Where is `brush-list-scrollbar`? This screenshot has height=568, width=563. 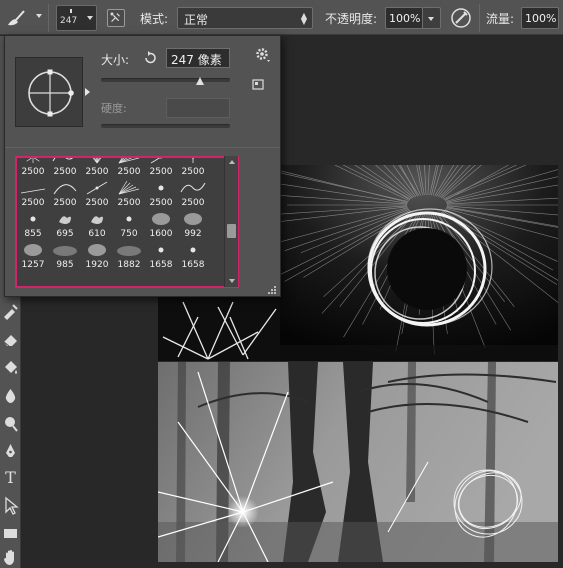
brush-list-scrollbar is located at coordinates (231, 221).